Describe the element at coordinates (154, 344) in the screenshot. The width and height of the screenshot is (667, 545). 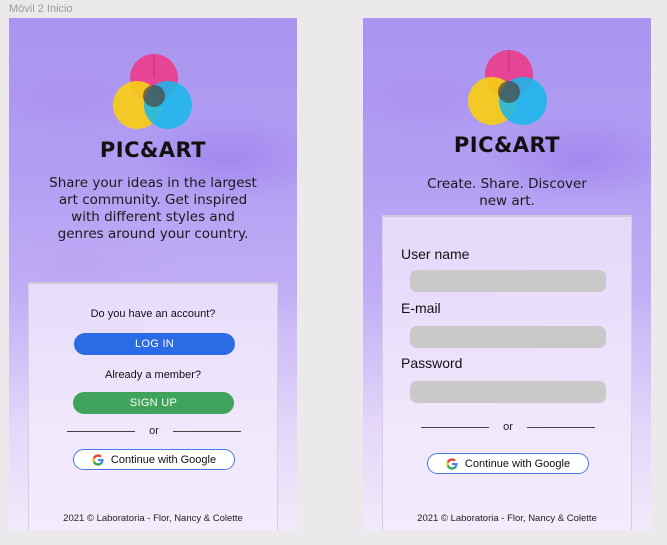
I see `login-button: LOG IN` at that location.